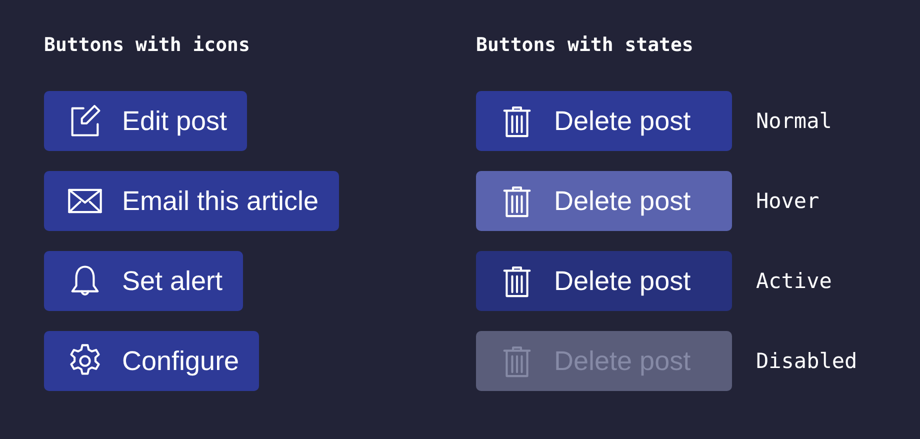 The width and height of the screenshot is (920, 439). What do you see at coordinates (585, 45) in the screenshot?
I see `section-heading: Buttons with states` at bounding box center [585, 45].